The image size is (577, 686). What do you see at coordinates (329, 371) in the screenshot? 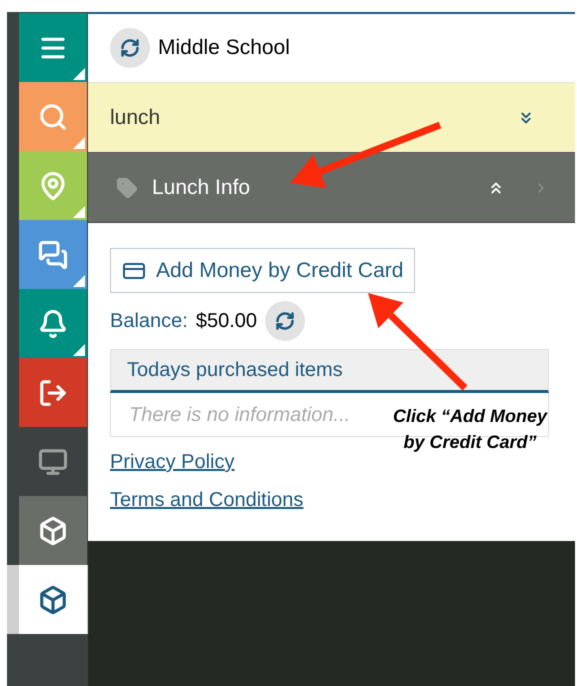
I see `table-header: Todays purchased items` at bounding box center [329, 371].